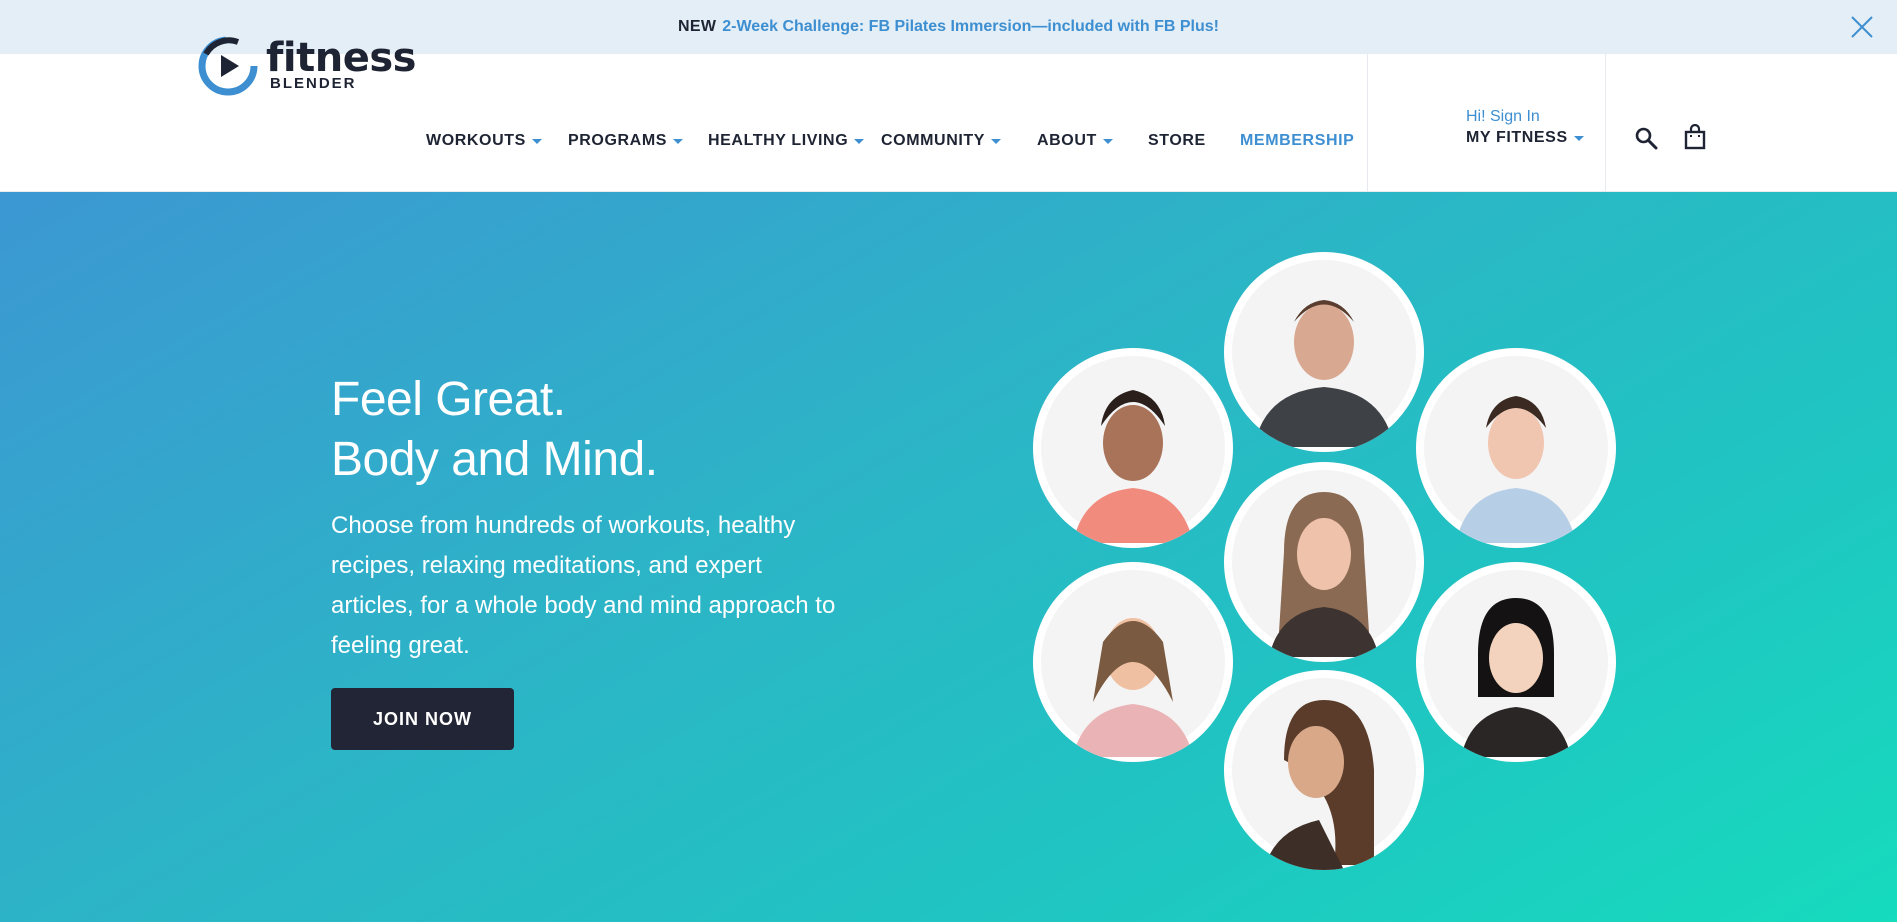 Image resolution: width=1897 pixels, height=922 pixels. I want to click on nav-item-workouts: WORKOUTS, so click(484, 141).